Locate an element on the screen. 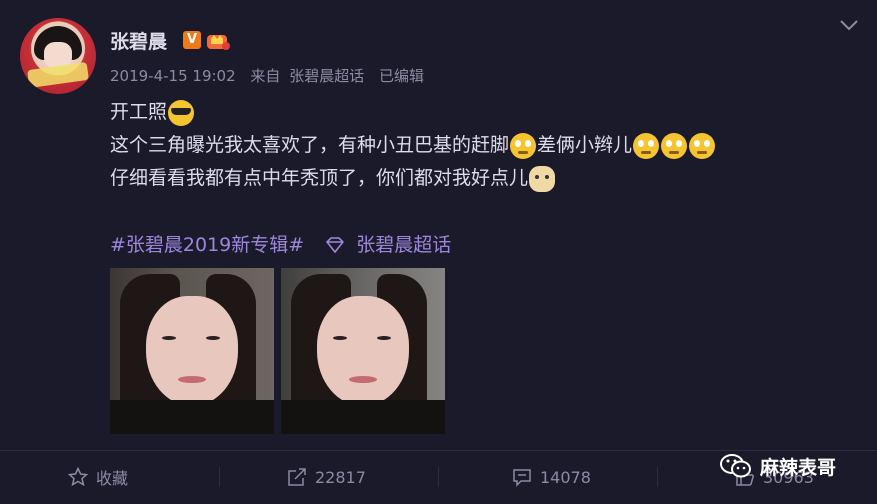  watermark: 麻辣表哥 is located at coordinates (798, 466).